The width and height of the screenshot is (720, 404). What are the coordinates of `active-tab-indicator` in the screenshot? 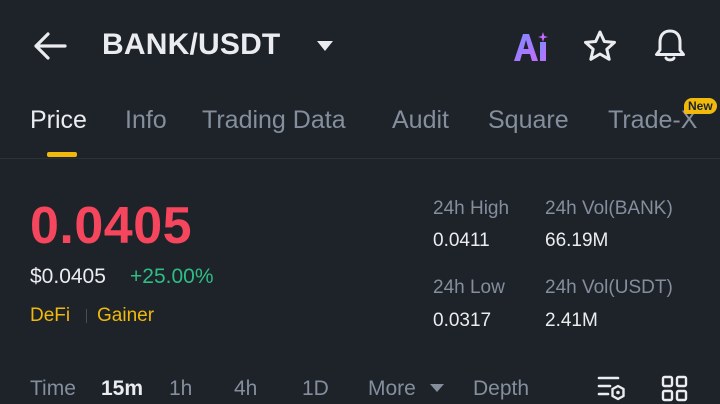 It's located at (62, 154).